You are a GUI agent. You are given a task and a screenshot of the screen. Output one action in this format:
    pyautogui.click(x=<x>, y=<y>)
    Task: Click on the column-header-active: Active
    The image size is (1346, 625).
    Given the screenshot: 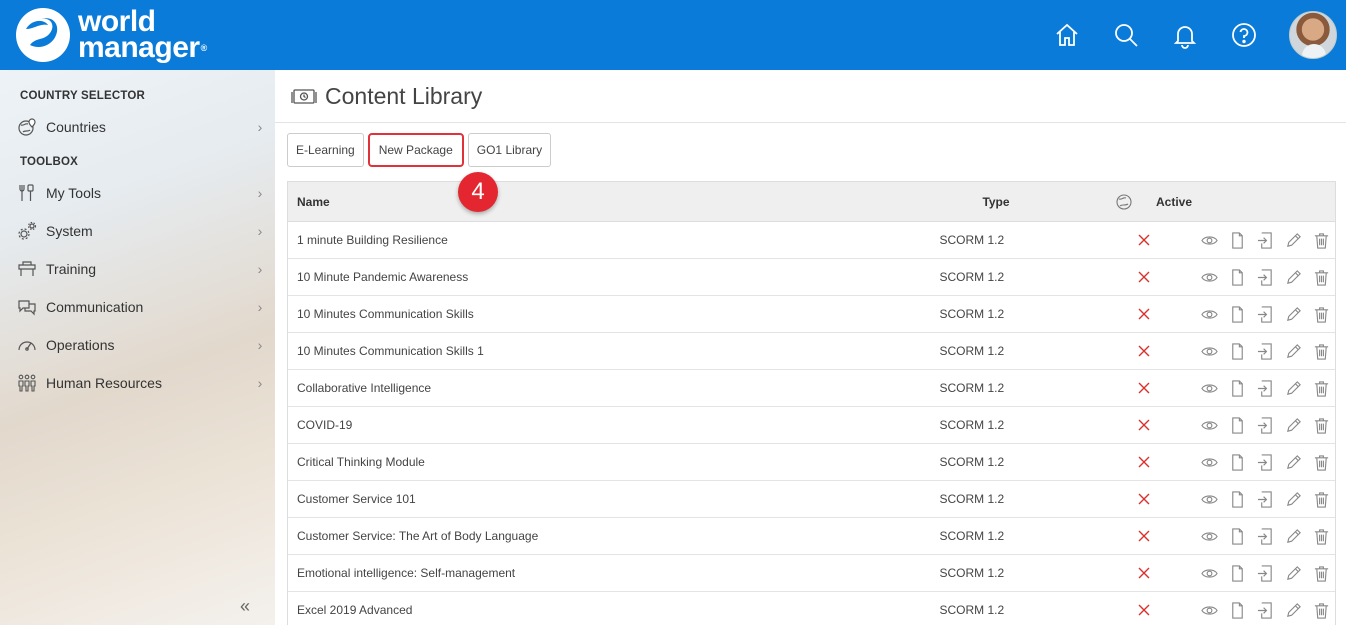 What is the action you would take?
    pyautogui.click(x=1174, y=202)
    